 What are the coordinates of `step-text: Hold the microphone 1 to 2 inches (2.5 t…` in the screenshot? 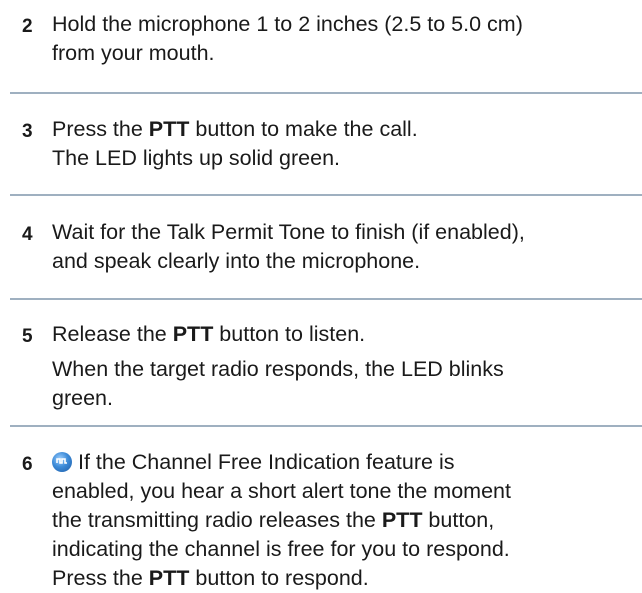 It's located at (344, 39).